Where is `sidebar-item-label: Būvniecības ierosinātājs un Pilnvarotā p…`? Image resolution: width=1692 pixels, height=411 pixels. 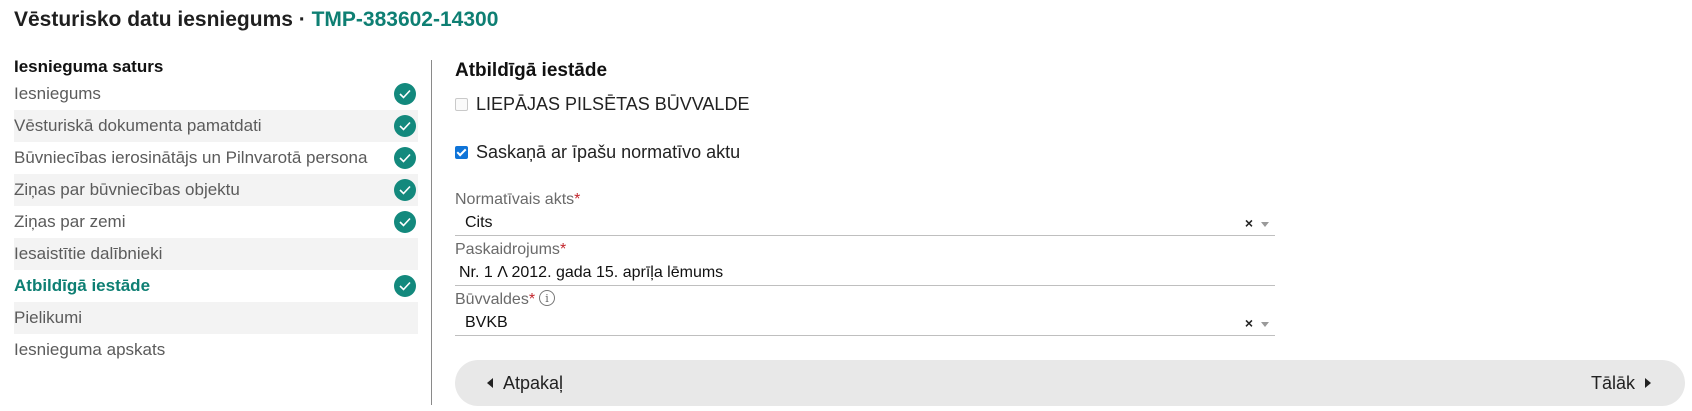
sidebar-item-label: Būvniecības ierosinātājs un Pilnvarotā p… is located at coordinates (191, 157).